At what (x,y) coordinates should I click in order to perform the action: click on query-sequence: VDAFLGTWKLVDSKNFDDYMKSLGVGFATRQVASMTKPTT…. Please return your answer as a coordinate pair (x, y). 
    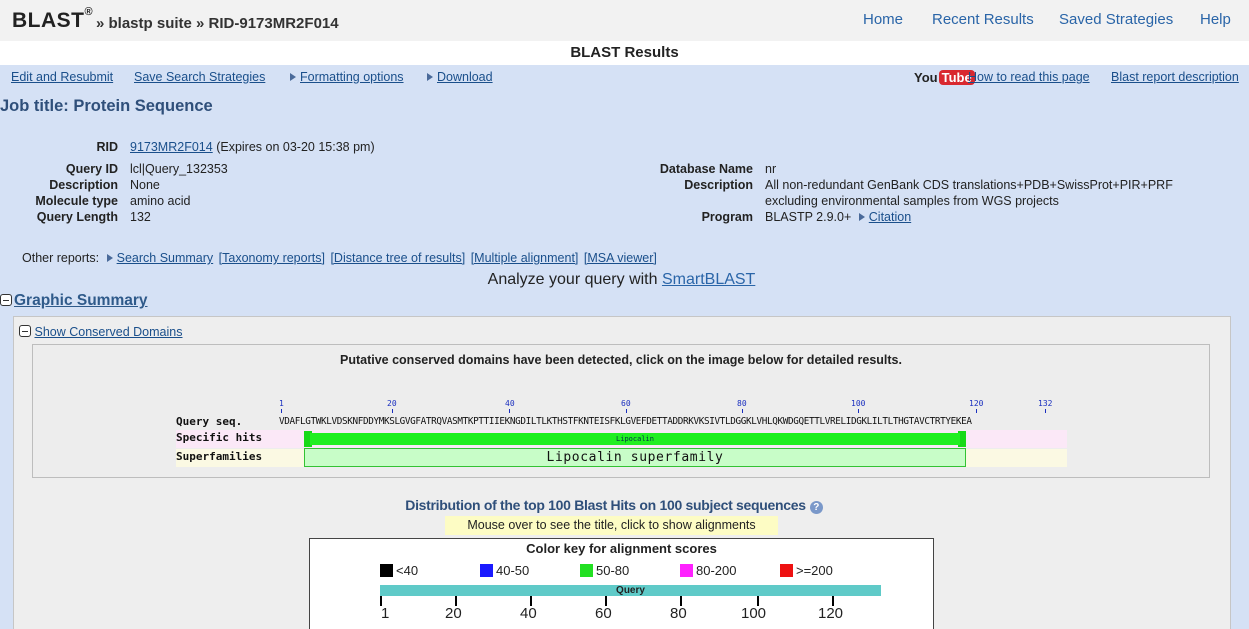
    Looking at the image, I should click on (625, 421).